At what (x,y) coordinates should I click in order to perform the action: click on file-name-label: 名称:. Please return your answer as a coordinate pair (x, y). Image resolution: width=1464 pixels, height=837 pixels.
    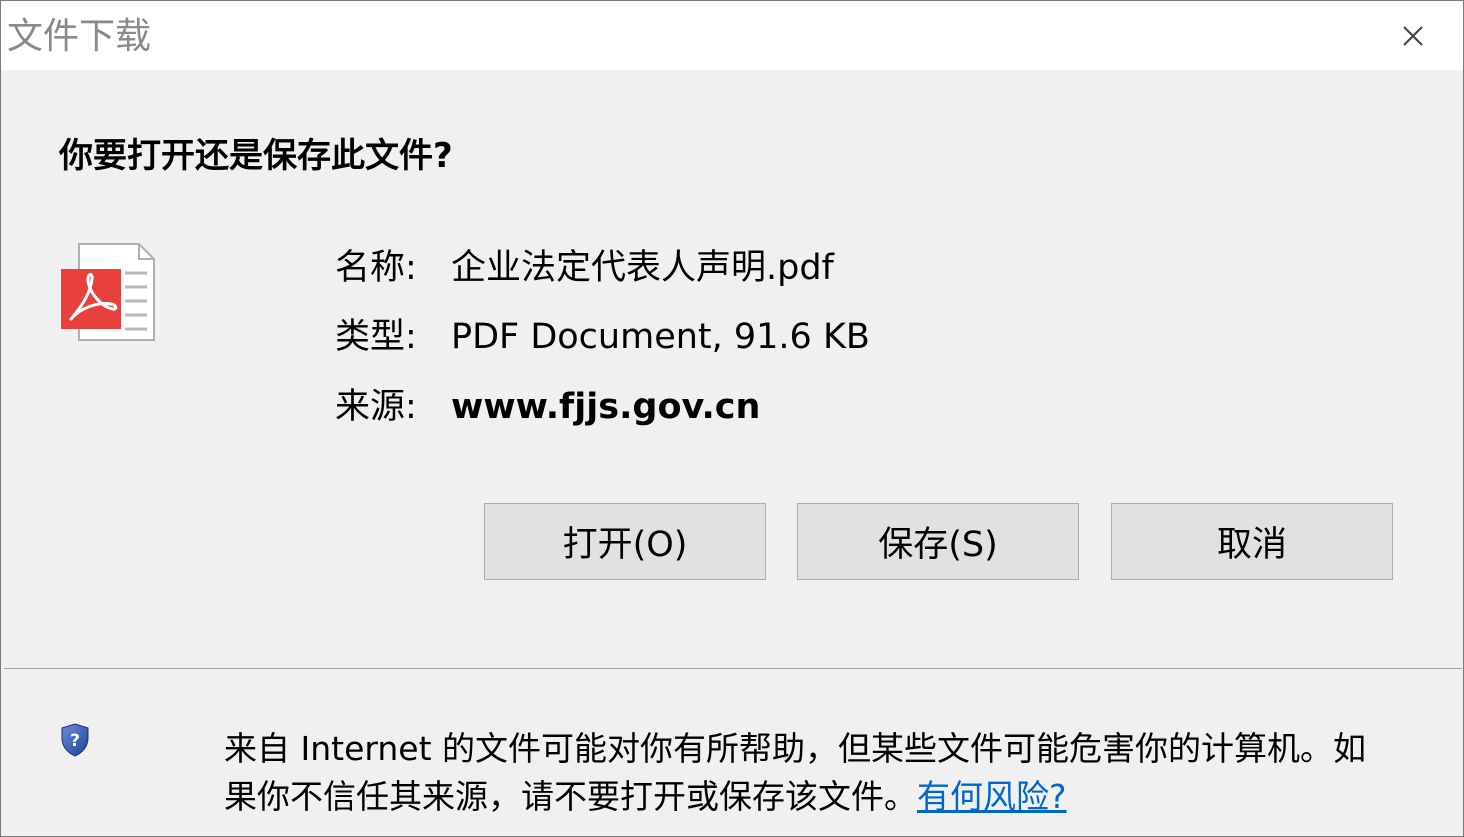
    Looking at the image, I should click on (376, 268).